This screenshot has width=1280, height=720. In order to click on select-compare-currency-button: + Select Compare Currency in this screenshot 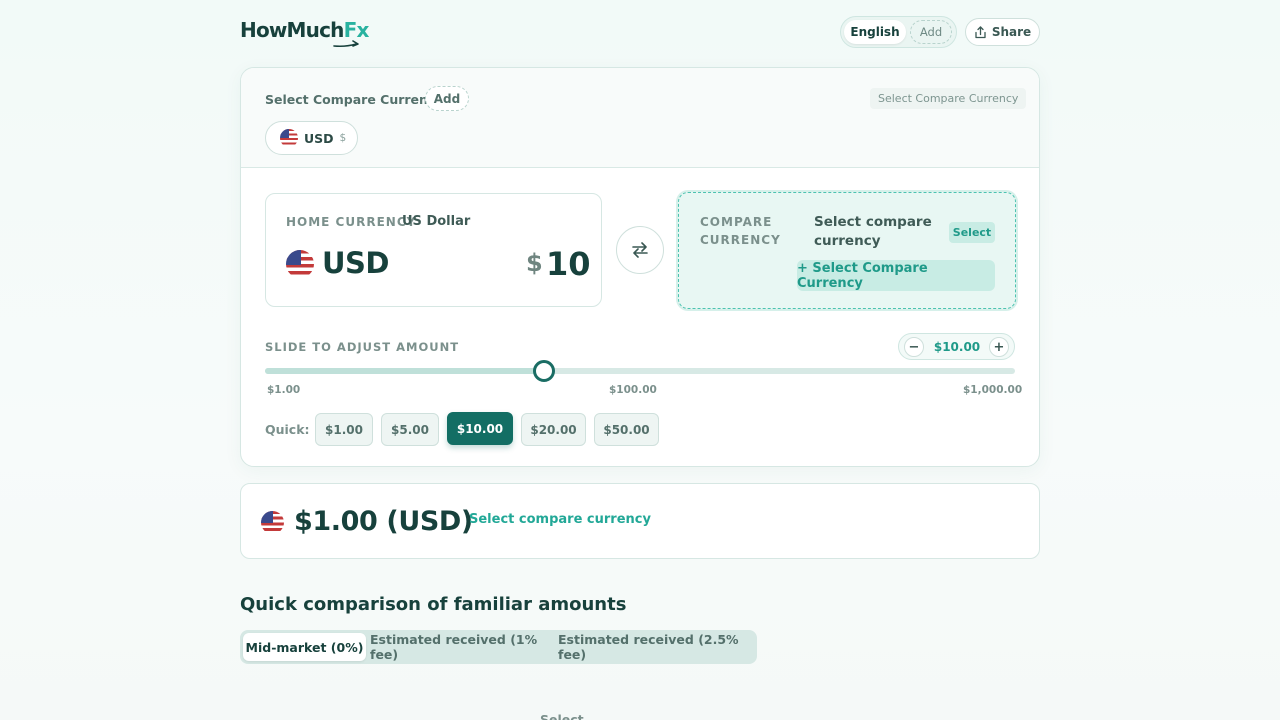, I will do `click(896, 275)`.